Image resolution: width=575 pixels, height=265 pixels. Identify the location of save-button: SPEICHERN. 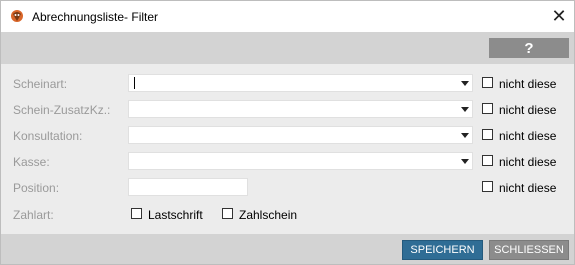
(442, 250).